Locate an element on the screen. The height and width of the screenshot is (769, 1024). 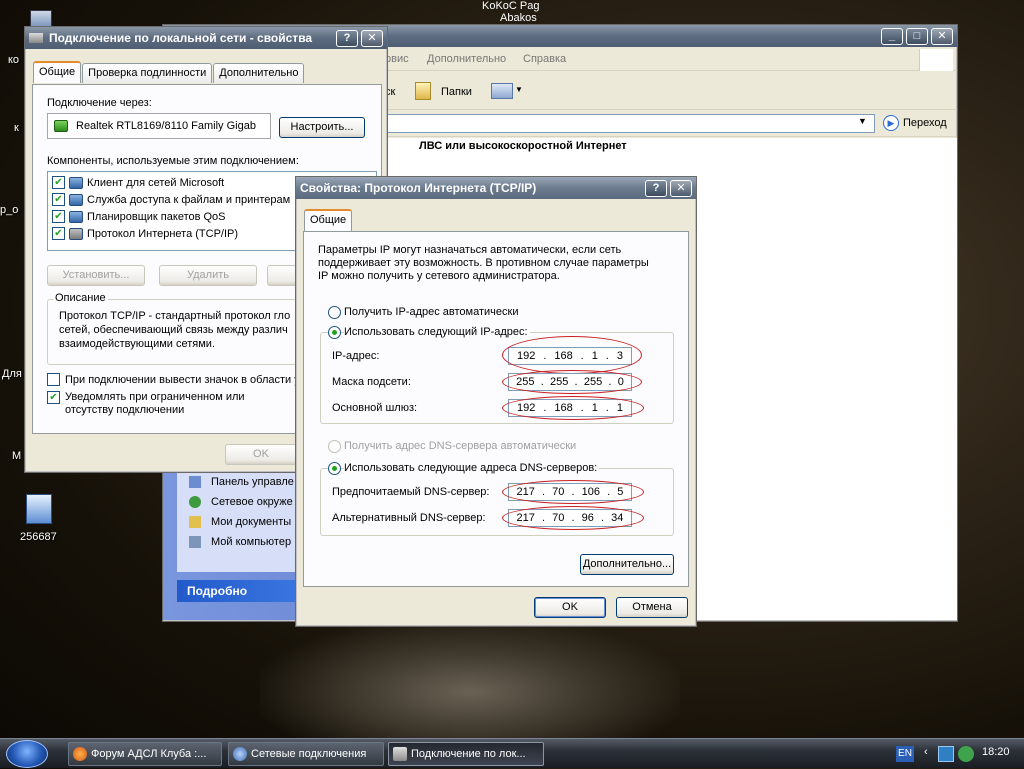
network-tray-icon is located at coordinates (946, 754).